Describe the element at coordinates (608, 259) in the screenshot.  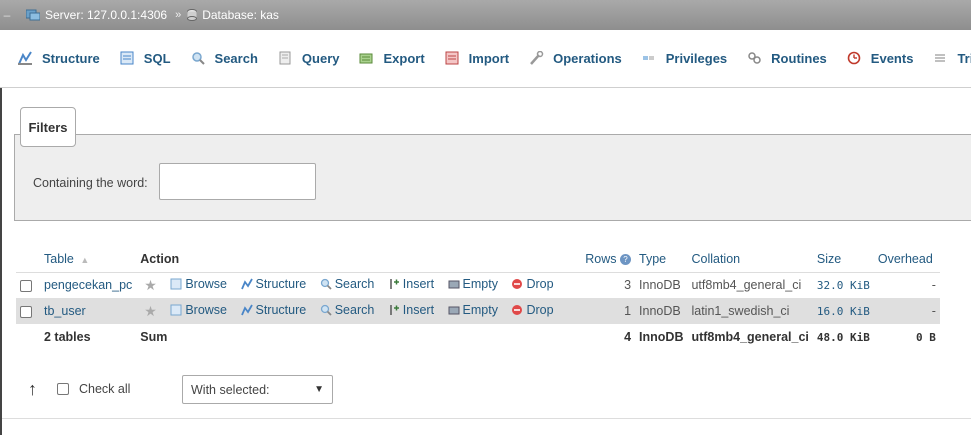
I see `col-rows: Rows ?` at that location.